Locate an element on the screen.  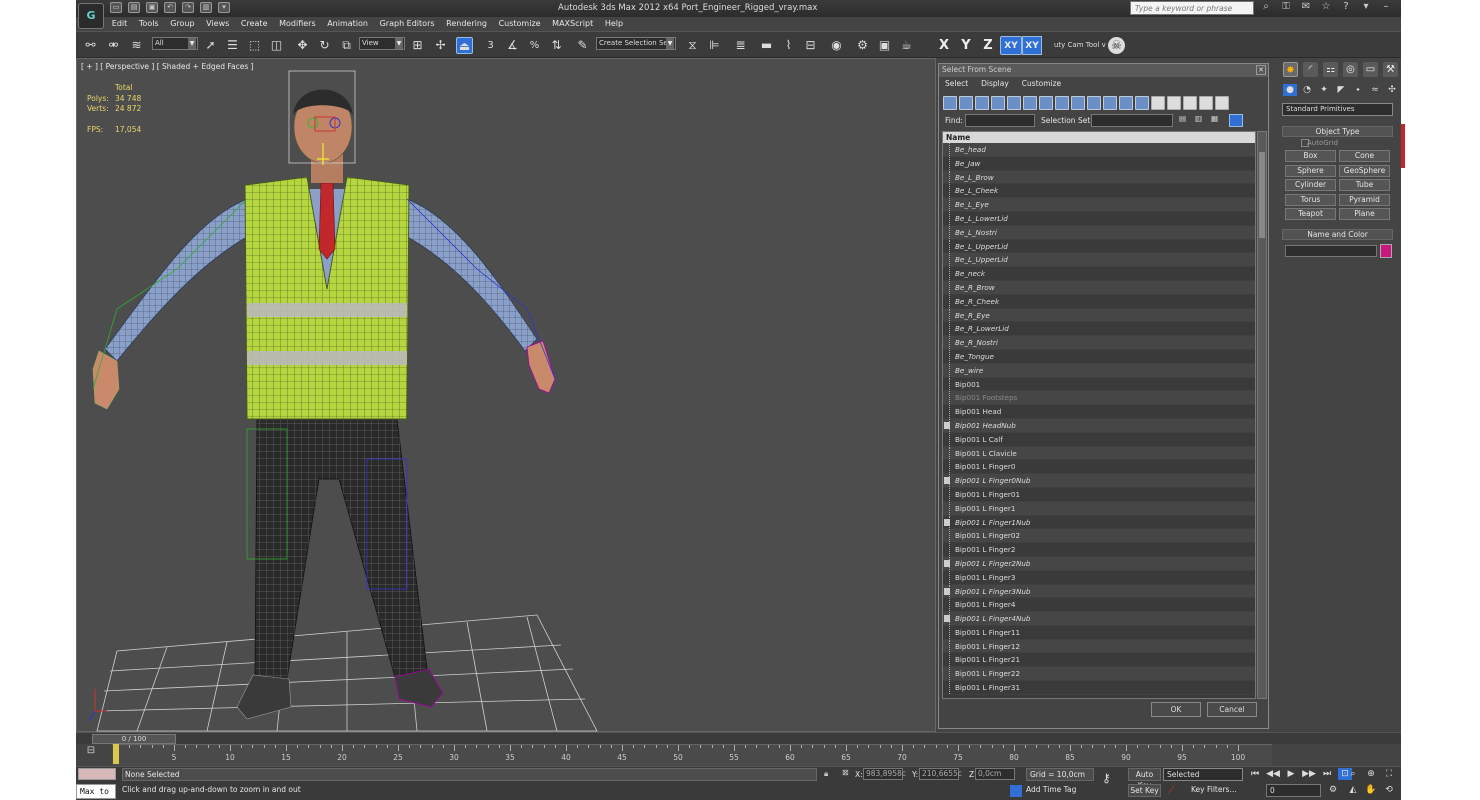
select-dependents-icon is located at coordinates (1222, 103).